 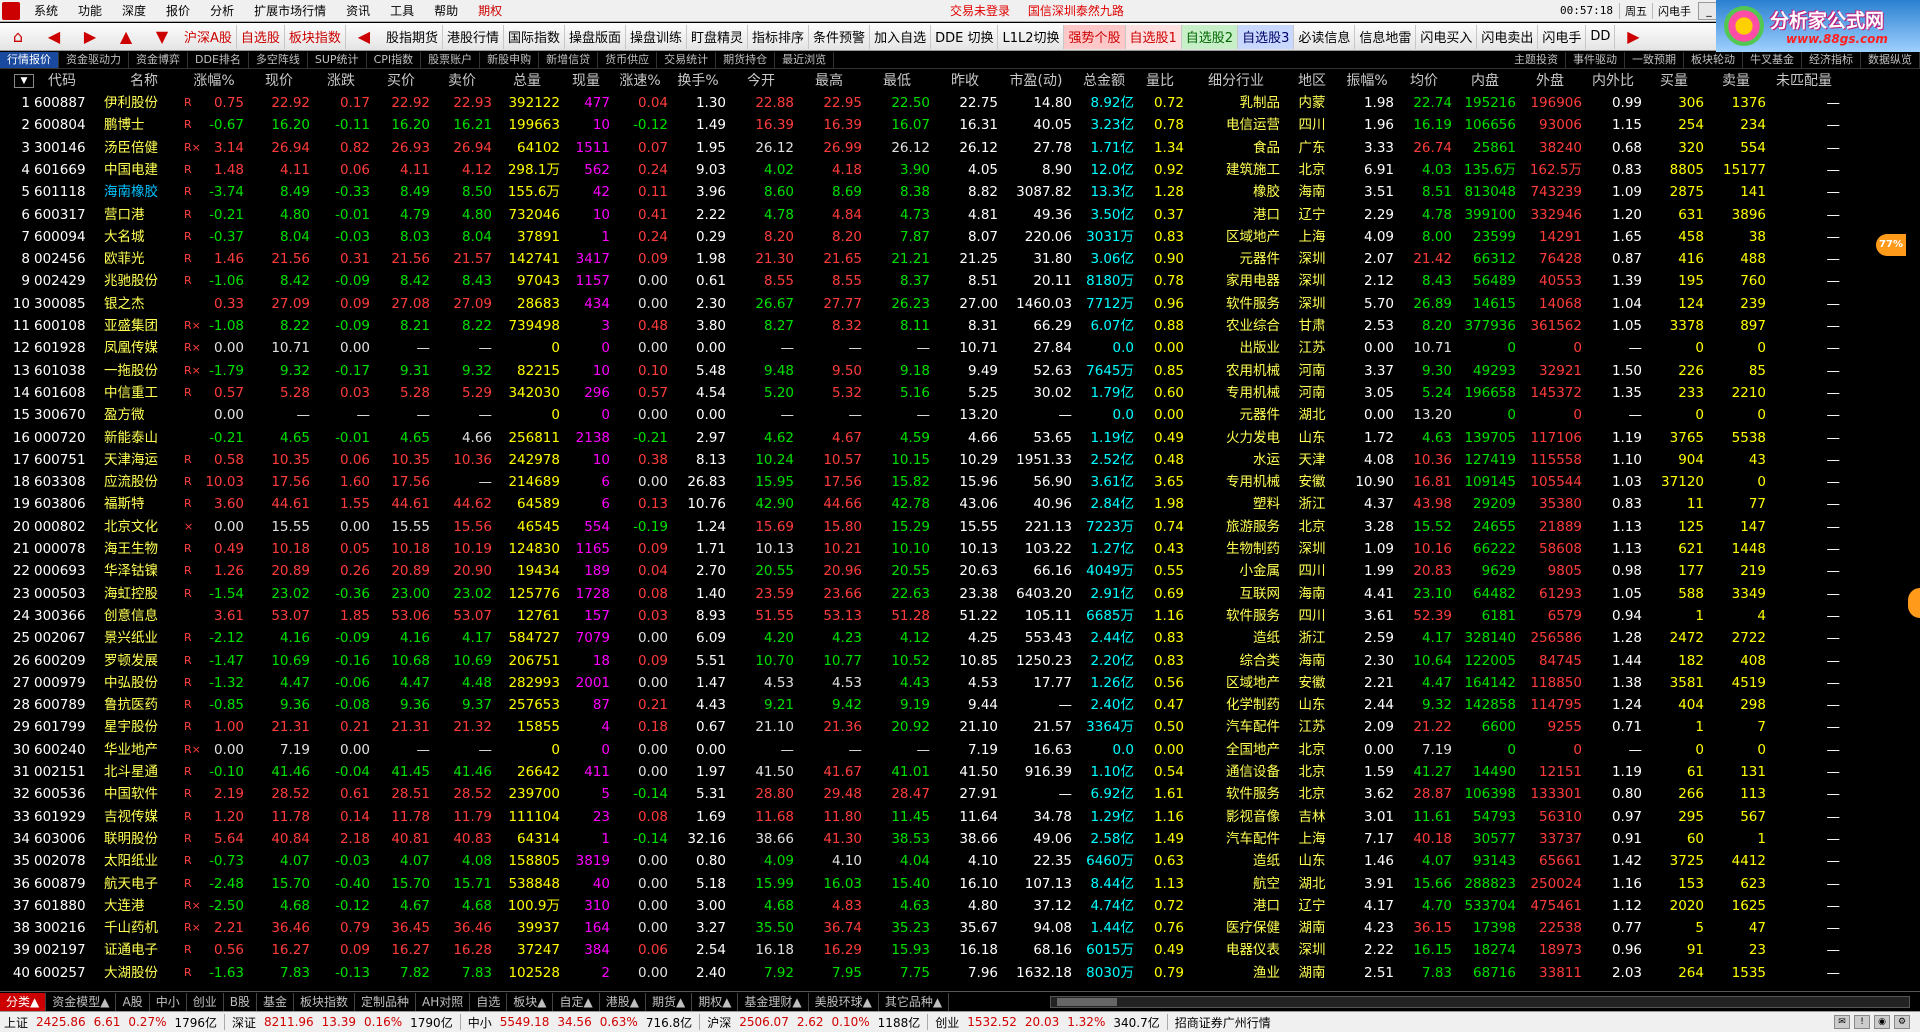 I want to click on cell-name: 中弘股份, so click(x=144, y=683).